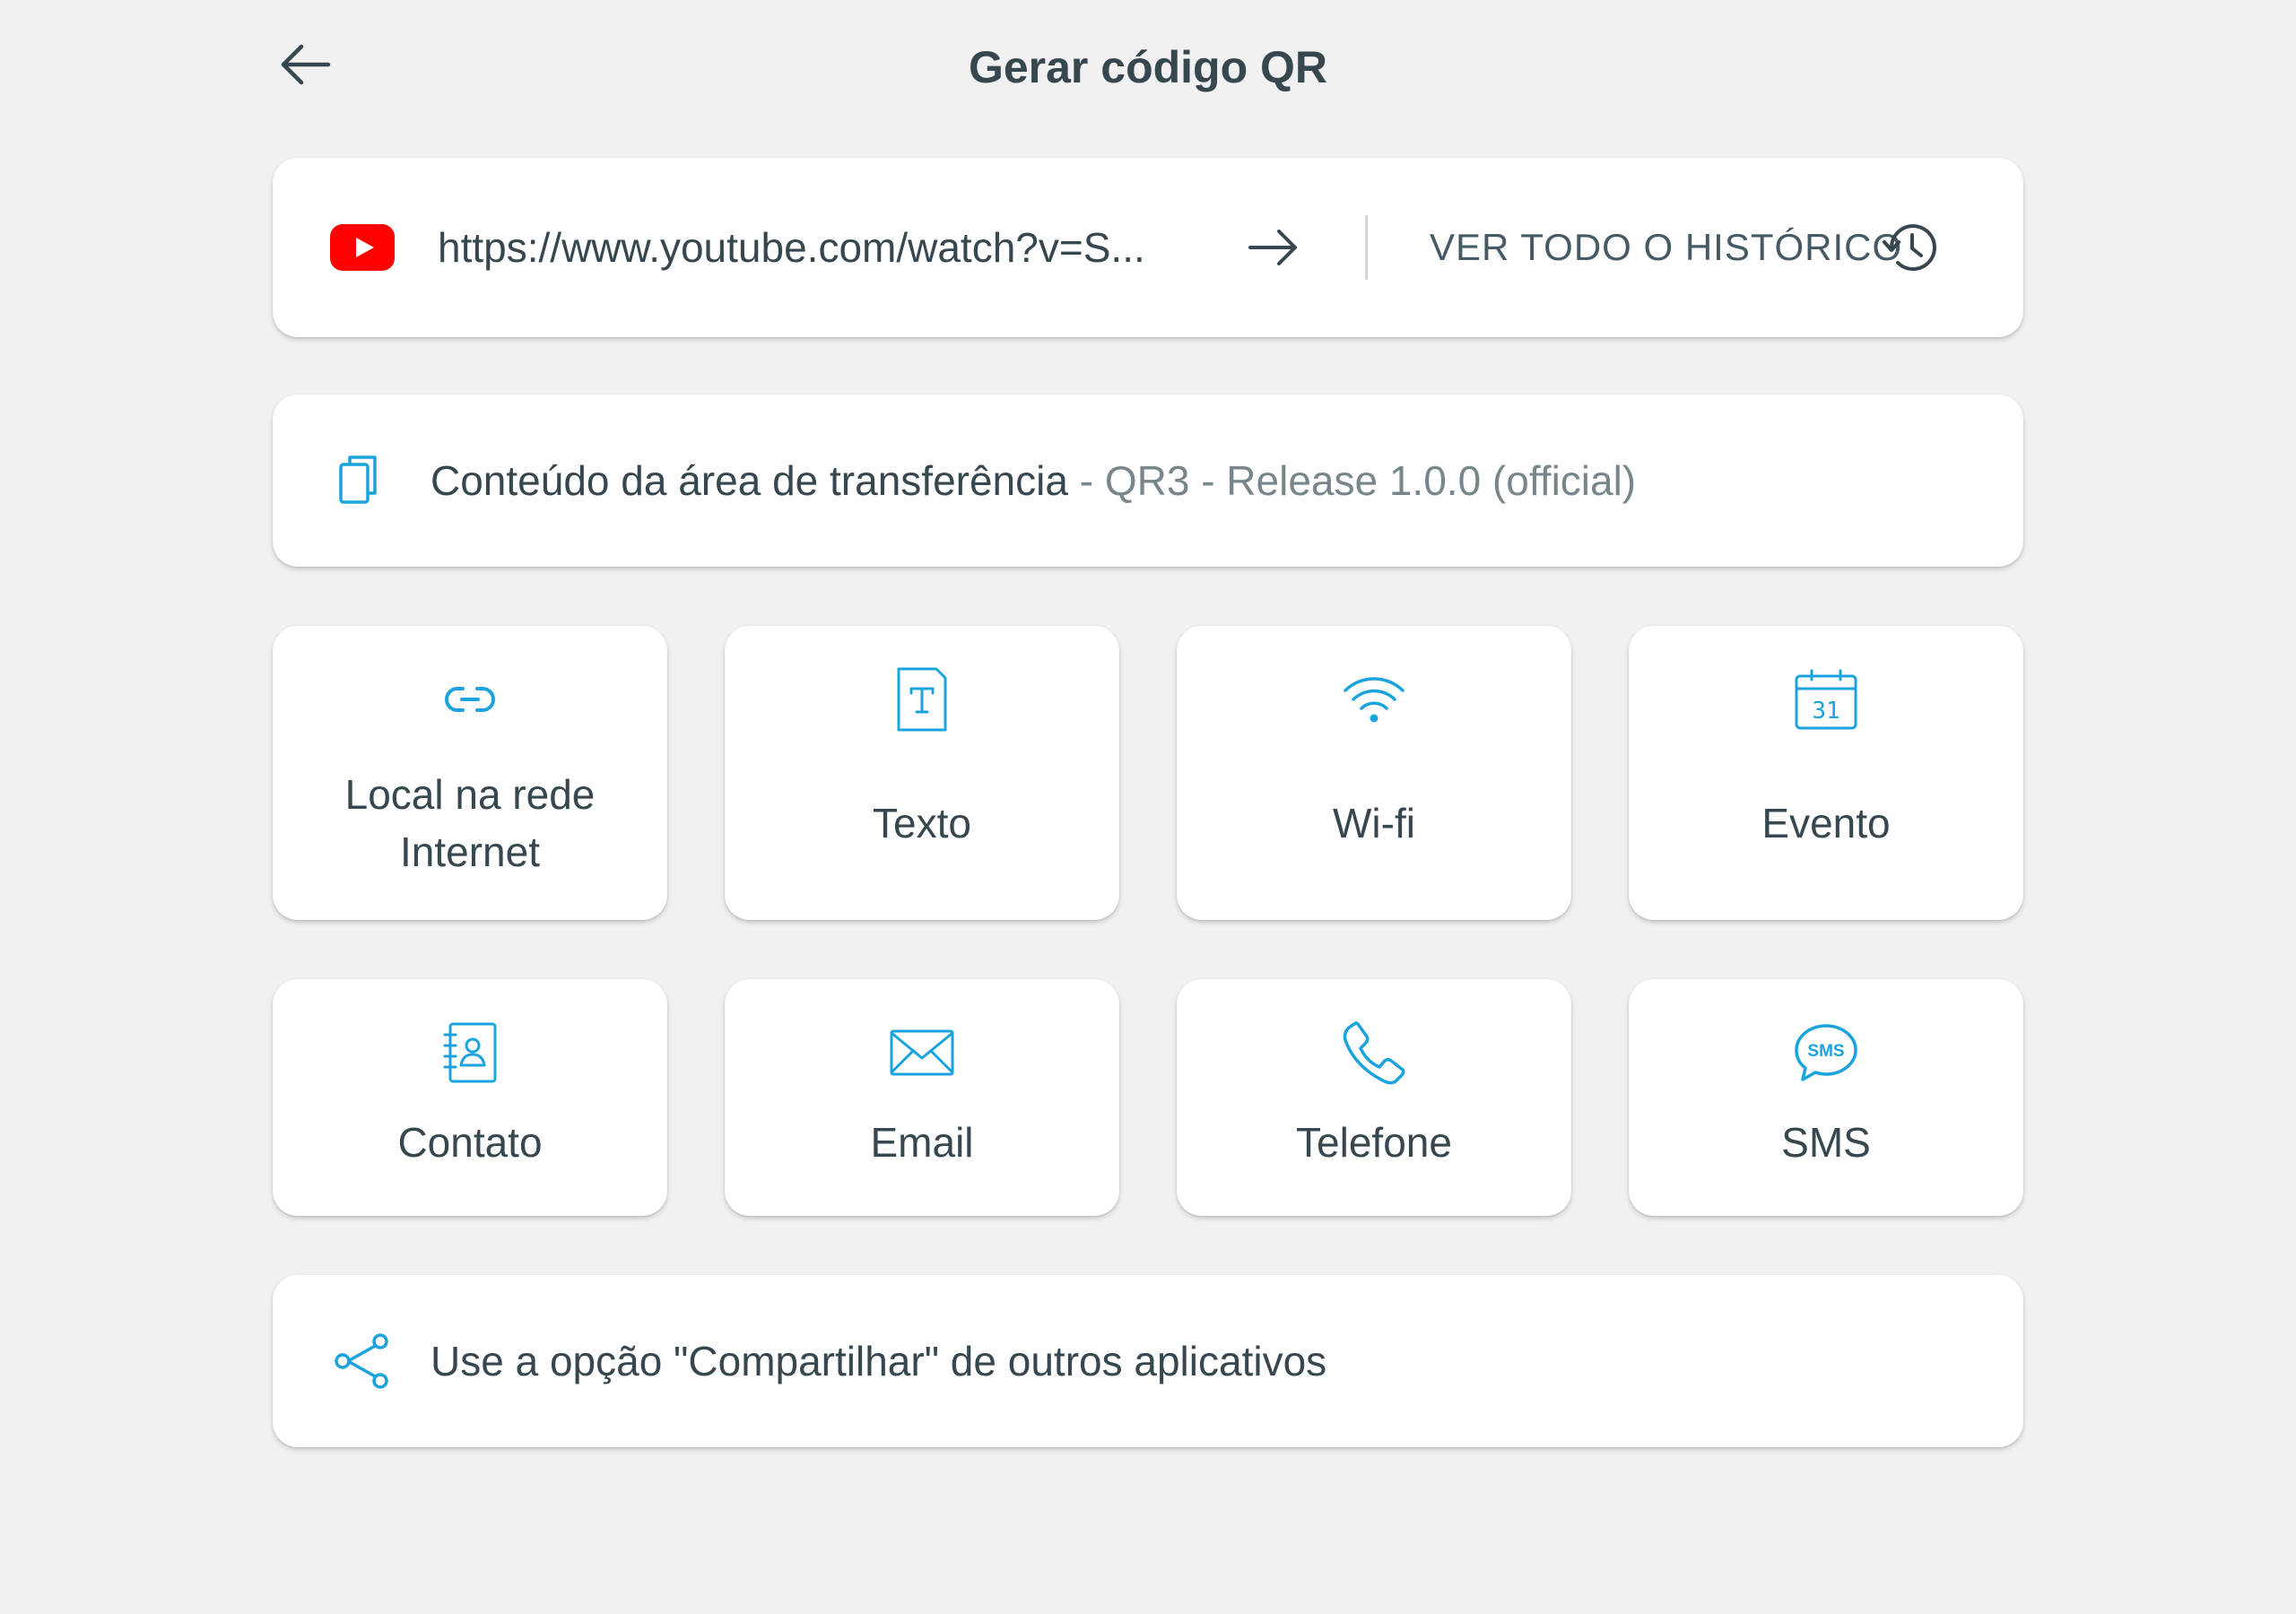 The height and width of the screenshot is (1614, 2296). Describe the element at coordinates (362, 480) in the screenshot. I see `clipboard-copy-icon` at that location.